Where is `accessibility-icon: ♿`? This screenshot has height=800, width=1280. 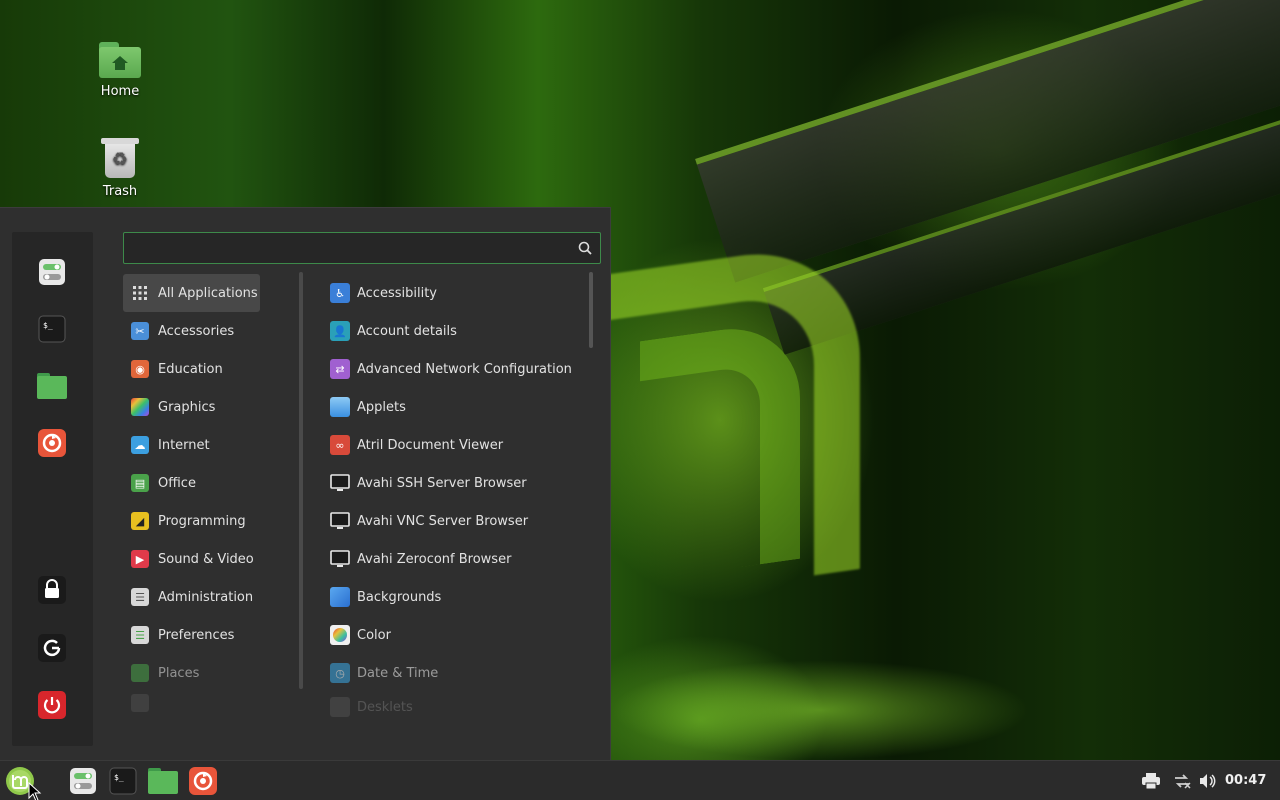 accessibility-icon: ♿ is located at coordinates (340, 293).